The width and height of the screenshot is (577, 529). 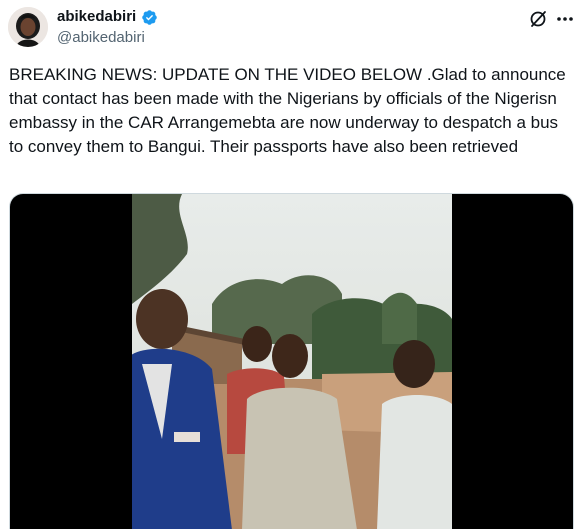 I want to click on avatar, so click(x=28, y=27).